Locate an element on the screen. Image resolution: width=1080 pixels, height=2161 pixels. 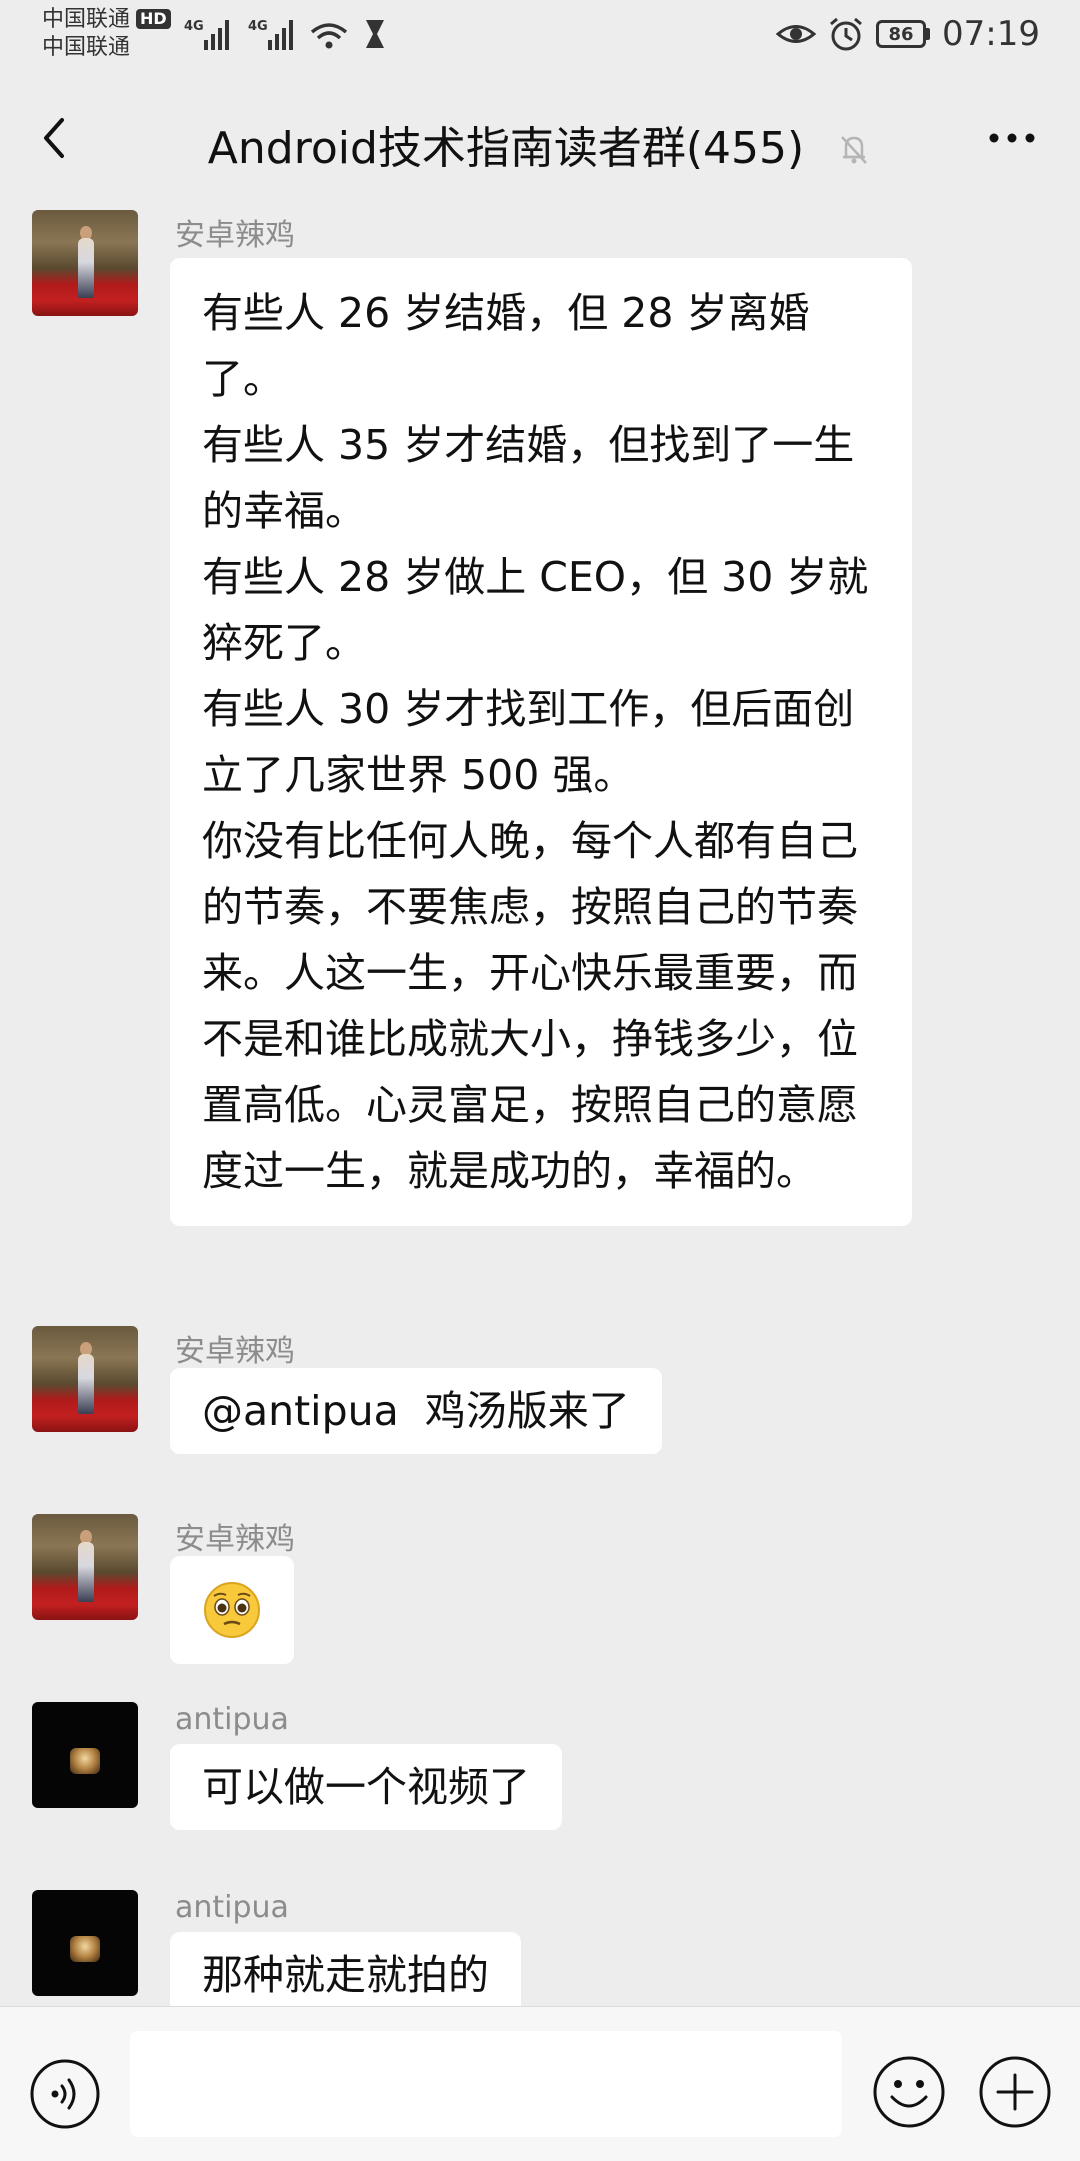
input-bar is located at coordinates (540, 2083).